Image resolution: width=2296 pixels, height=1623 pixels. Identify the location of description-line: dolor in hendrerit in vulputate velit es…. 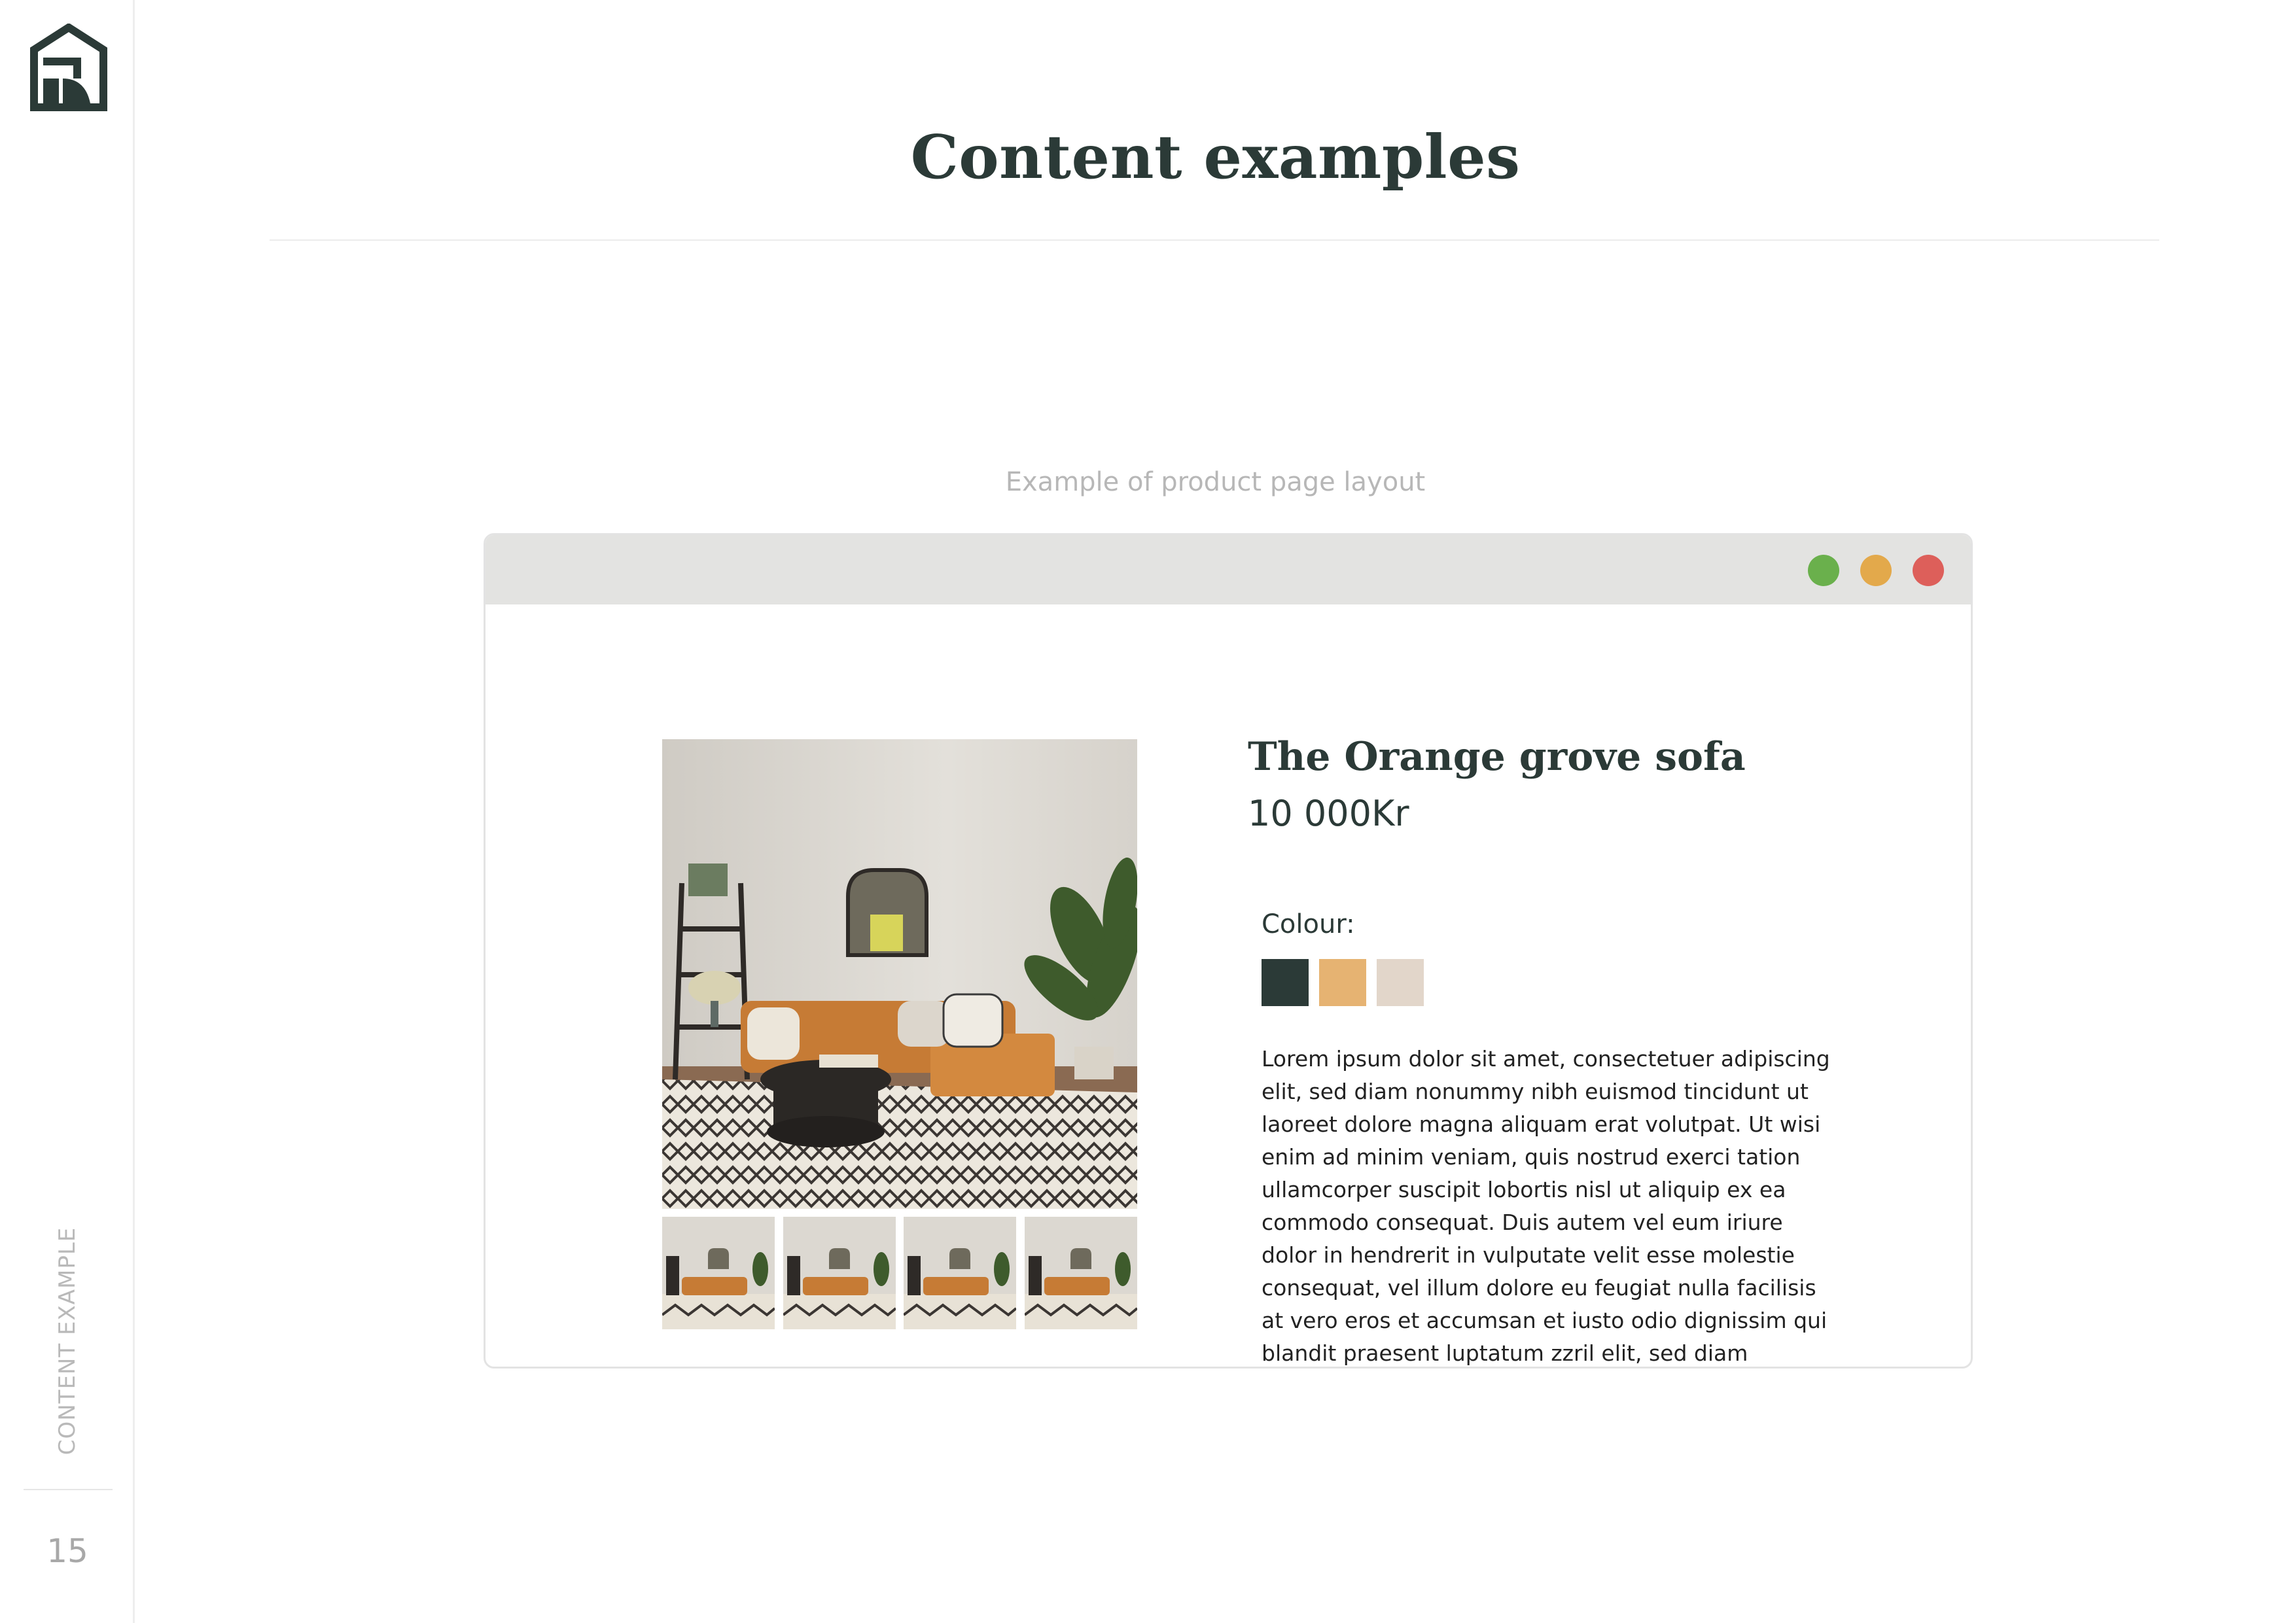
(1528, 1255).